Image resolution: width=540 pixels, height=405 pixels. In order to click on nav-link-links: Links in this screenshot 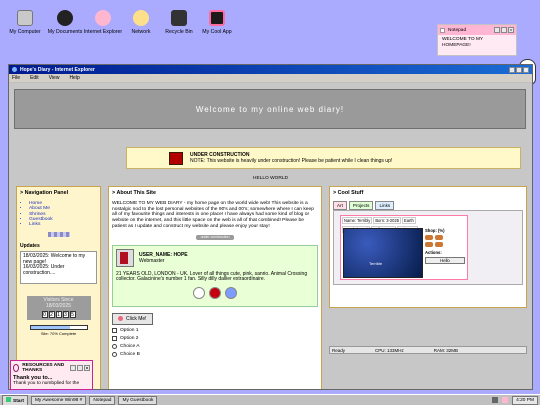, I will do `click(63, 224)`.